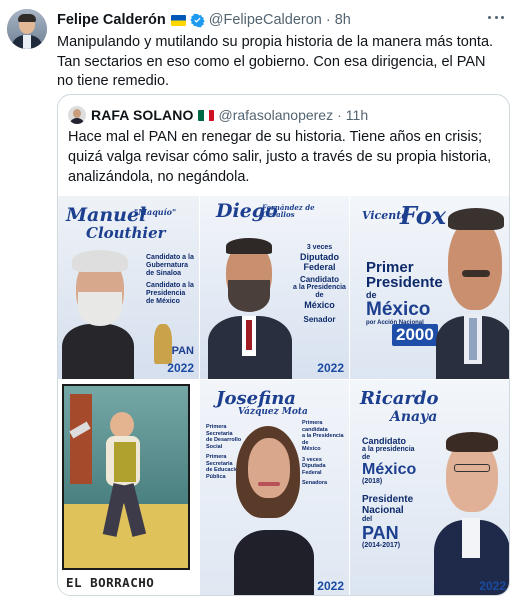 The height and width of the screenshot is (600, 511). I want to click on poster-surname: Fox, so click(423, 215).